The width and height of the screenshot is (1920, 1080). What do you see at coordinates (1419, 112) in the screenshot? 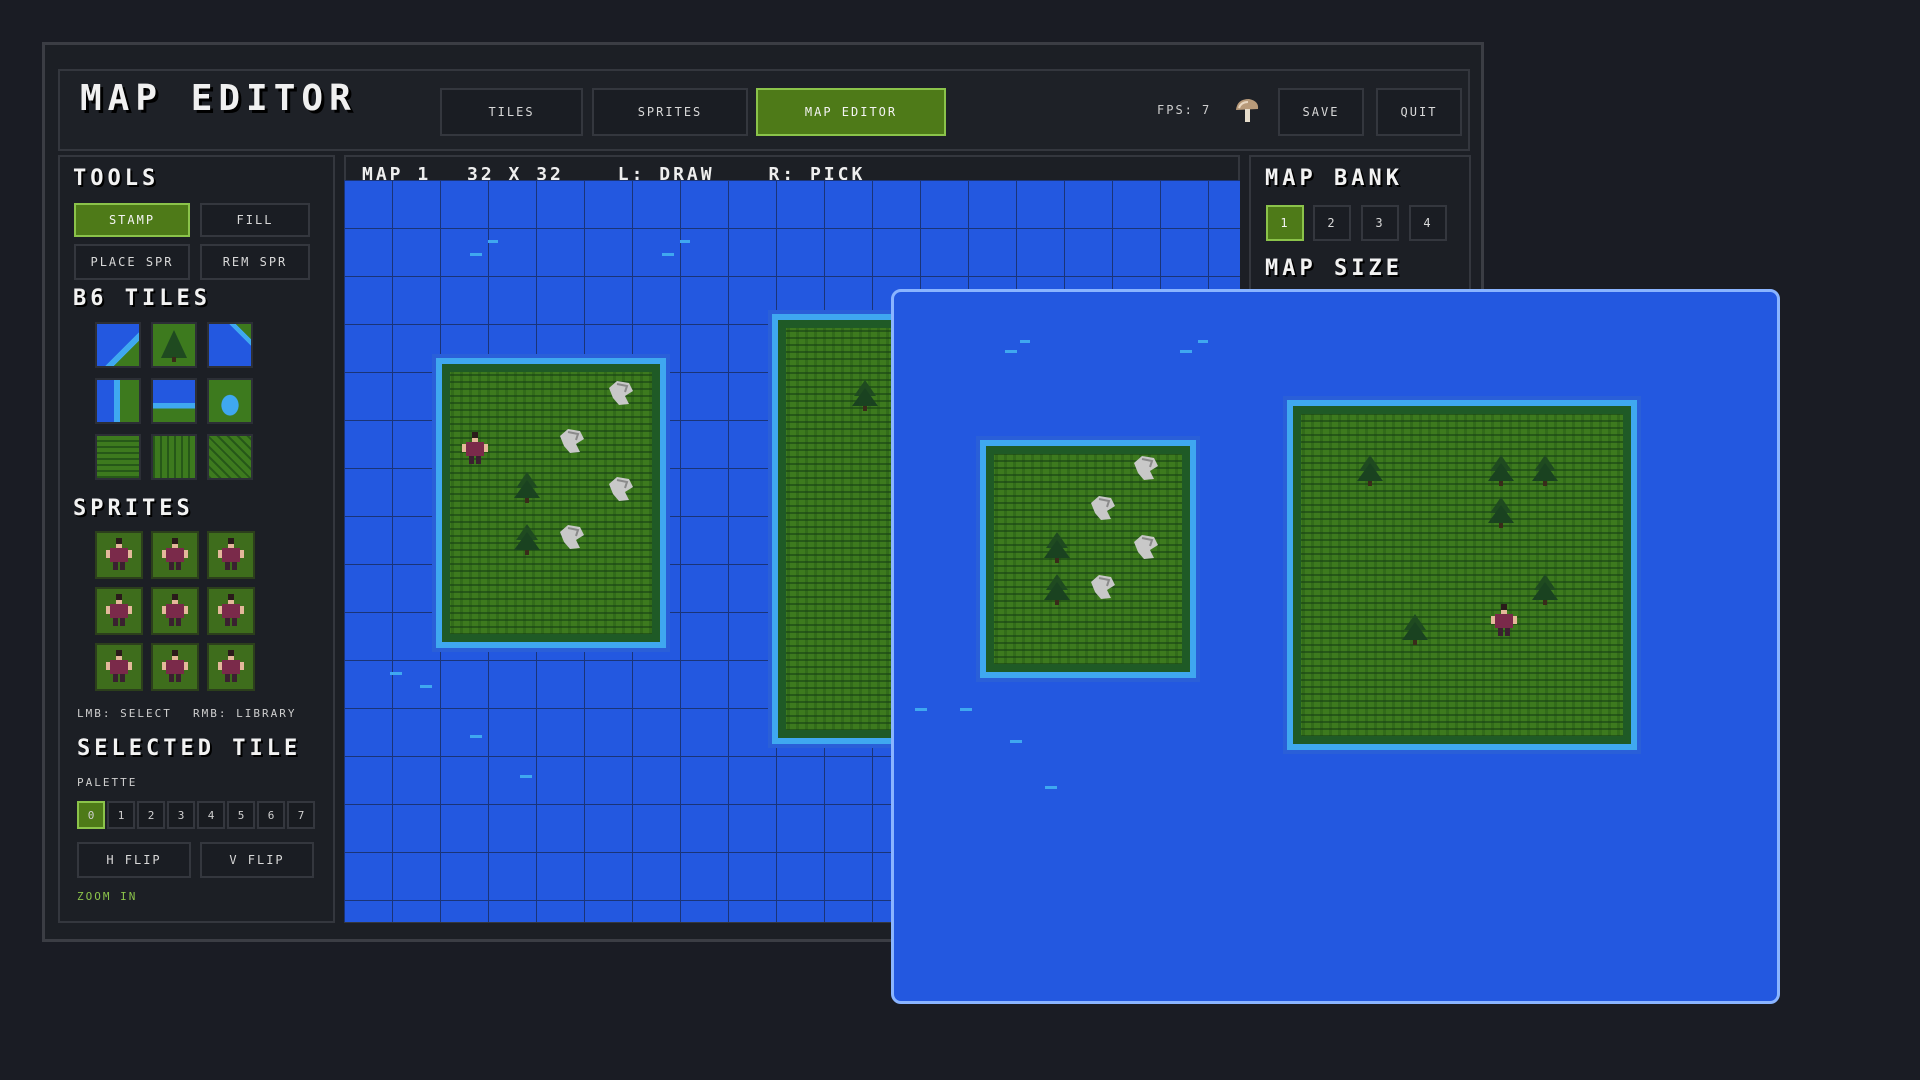
I see `quit-button: QUIT` at bounding box center [1419, 112].